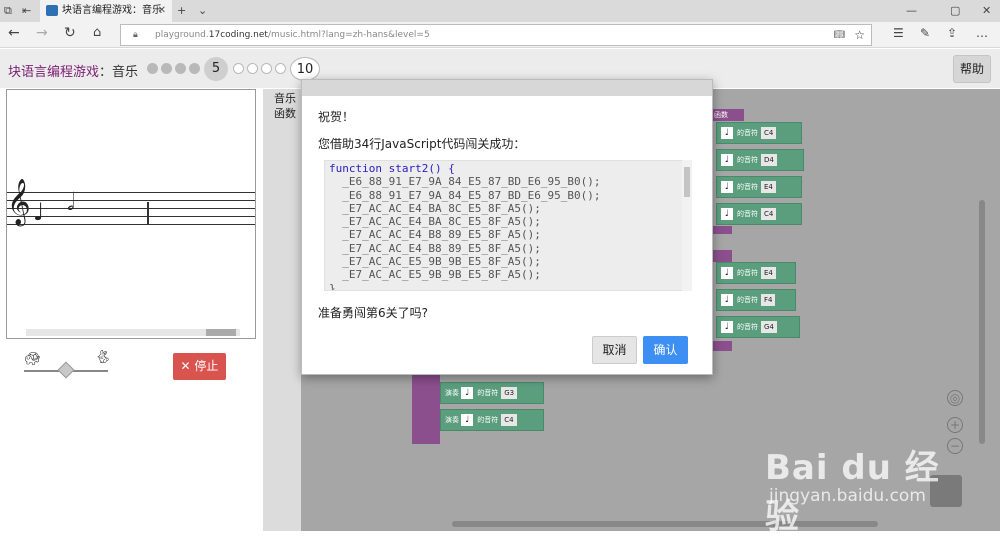  What do you see at coordinates (8, 11) in the screenshot?
I see `tab-actions-icon: ⧉` at bounding box center [8, 11].